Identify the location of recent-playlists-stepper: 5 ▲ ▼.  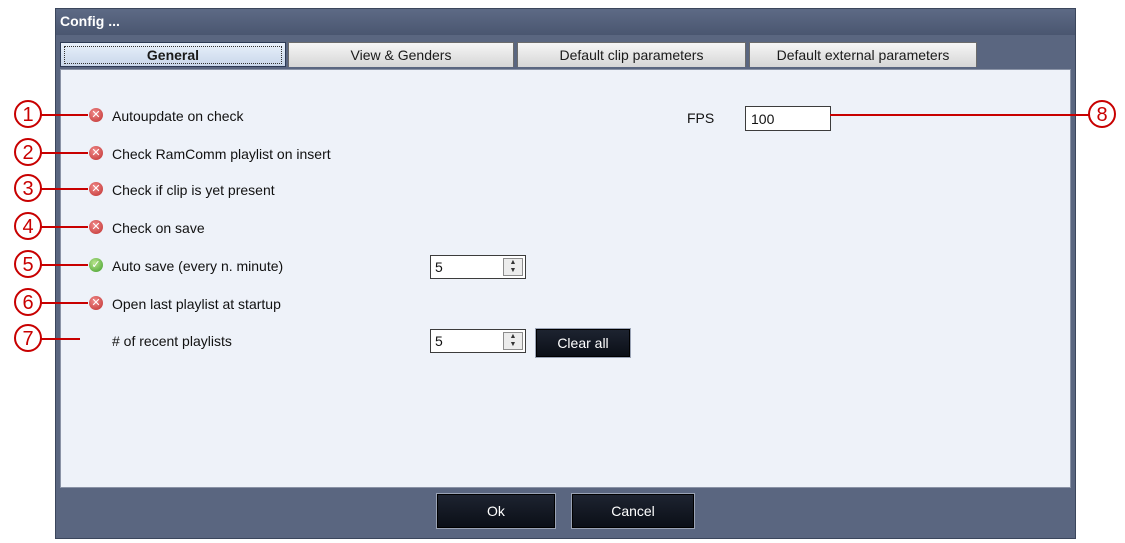
(478, 341).